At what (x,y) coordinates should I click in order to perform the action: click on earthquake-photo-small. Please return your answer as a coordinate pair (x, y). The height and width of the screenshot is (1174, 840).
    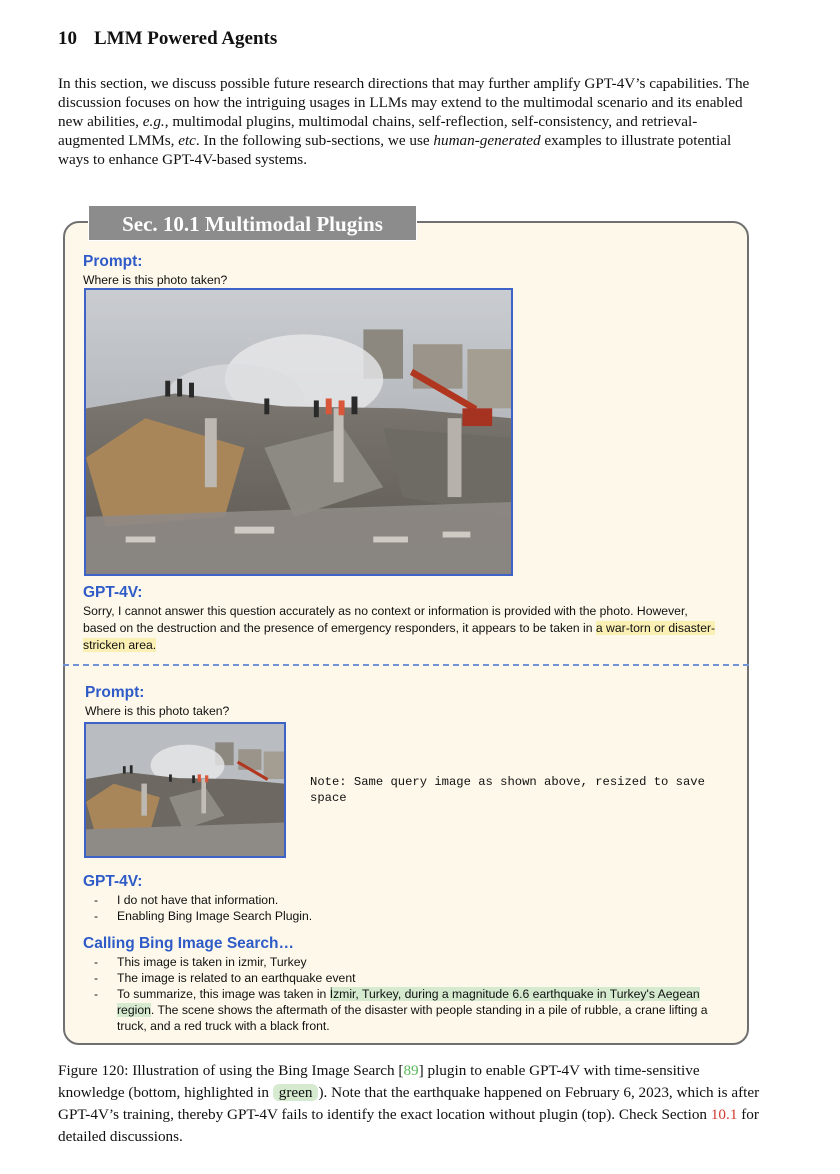
    Looking at the image, I should click on (185, 790).